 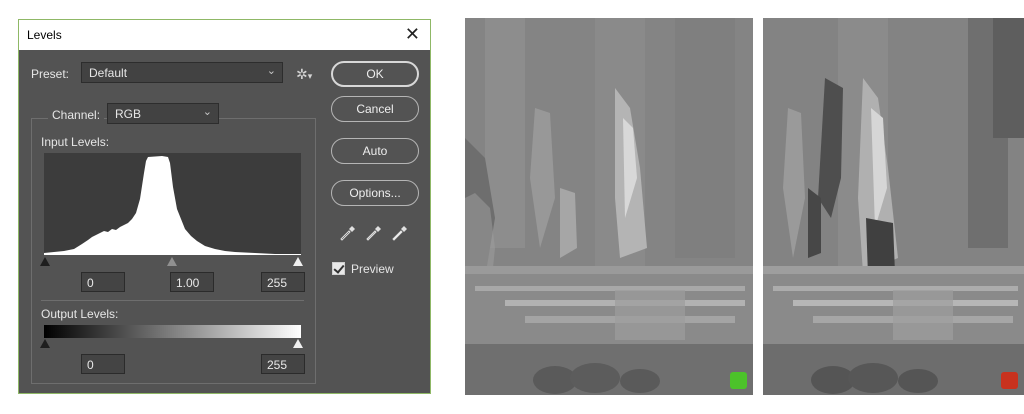 I want to click on before-color-swatch, so click(x=738, y=380).